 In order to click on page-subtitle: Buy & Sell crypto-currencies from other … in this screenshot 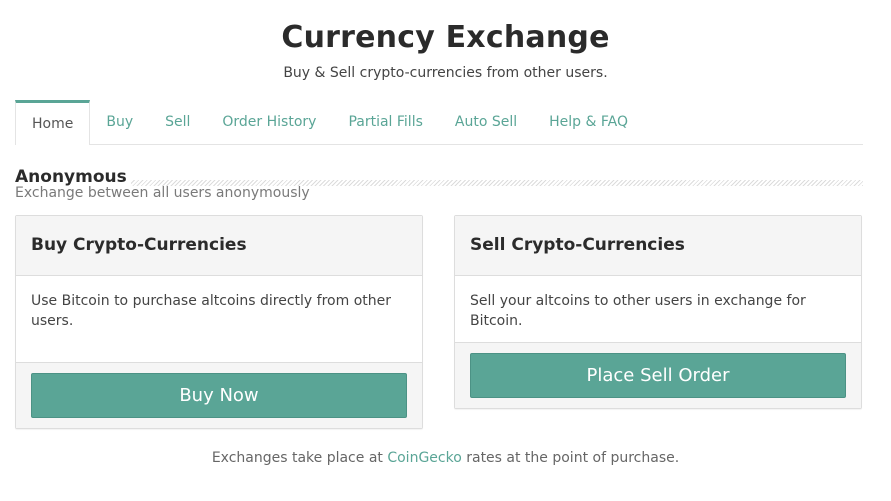, I will do `click(445, 73)`.